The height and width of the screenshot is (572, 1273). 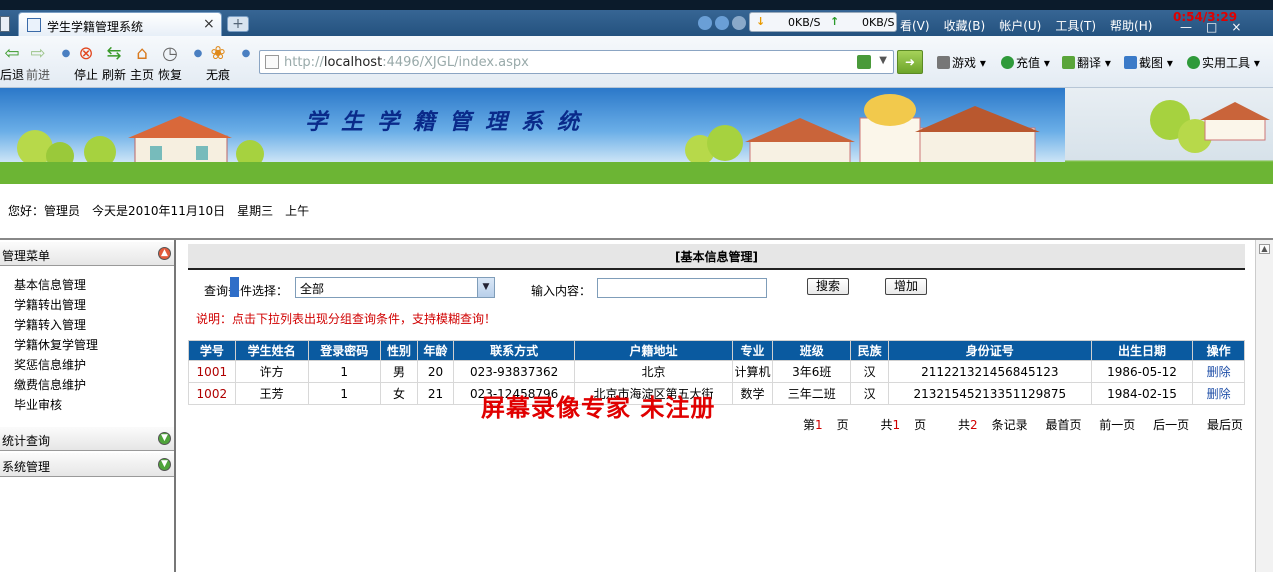 I want to click on sidebar-item-rewards: 奖惩信息维护, so click(x=56, y=366).